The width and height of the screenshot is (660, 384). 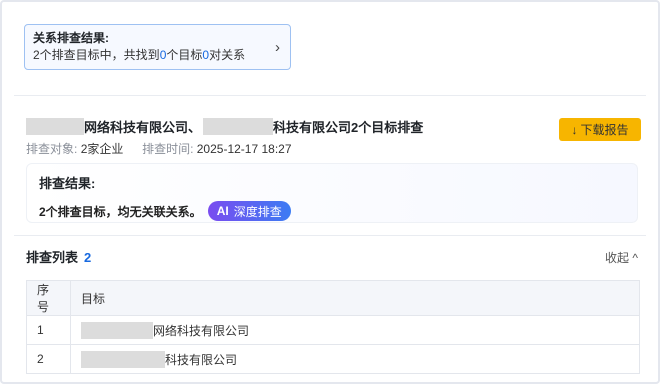 What do you see at coordinates (574, 129) in the screenshot?
I see `download-icon: ↓` at bounding box center [574, 129].